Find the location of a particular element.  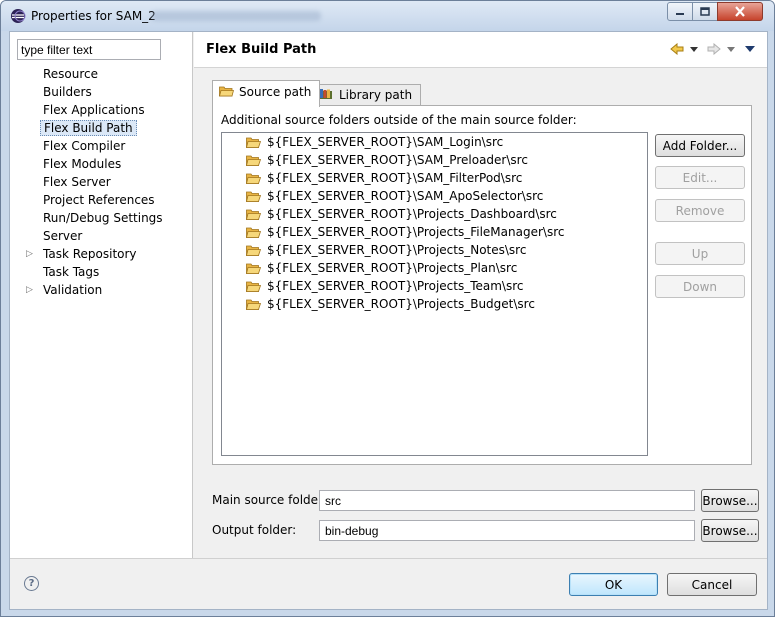

up-button: Up is located at coordinates (700, 253).